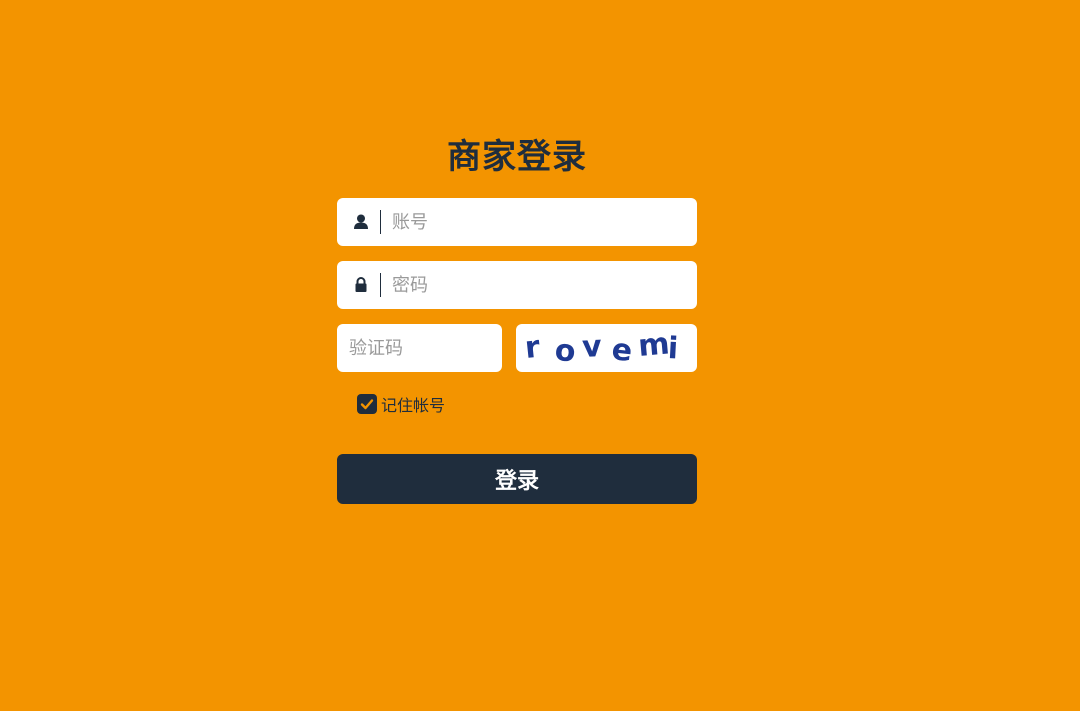  What do you see at coordinates (532, 348) in the screenshot?
I see `captcha-letter: r` at bounding box center [532, 348].